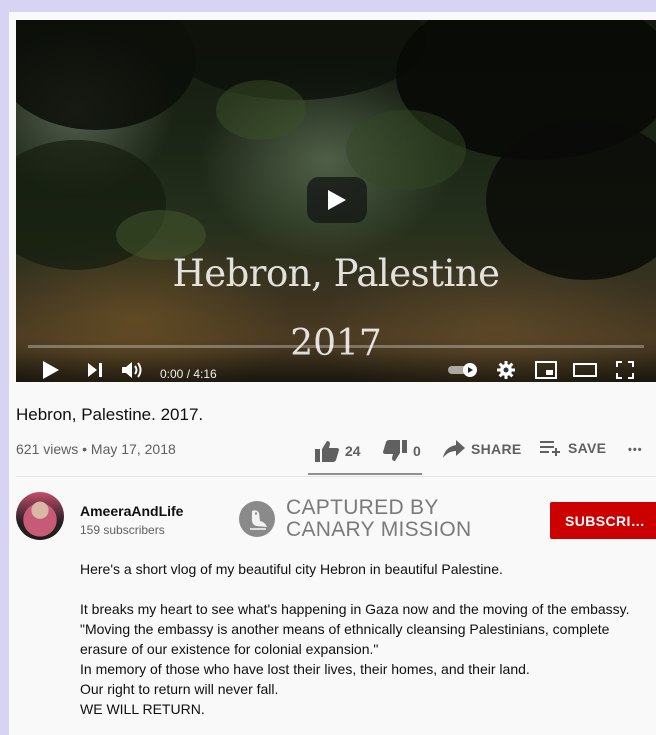  What do you see at coordinates (454, 449) in the screenshot?
I see `share-icon` at bounding box center [454, 449].